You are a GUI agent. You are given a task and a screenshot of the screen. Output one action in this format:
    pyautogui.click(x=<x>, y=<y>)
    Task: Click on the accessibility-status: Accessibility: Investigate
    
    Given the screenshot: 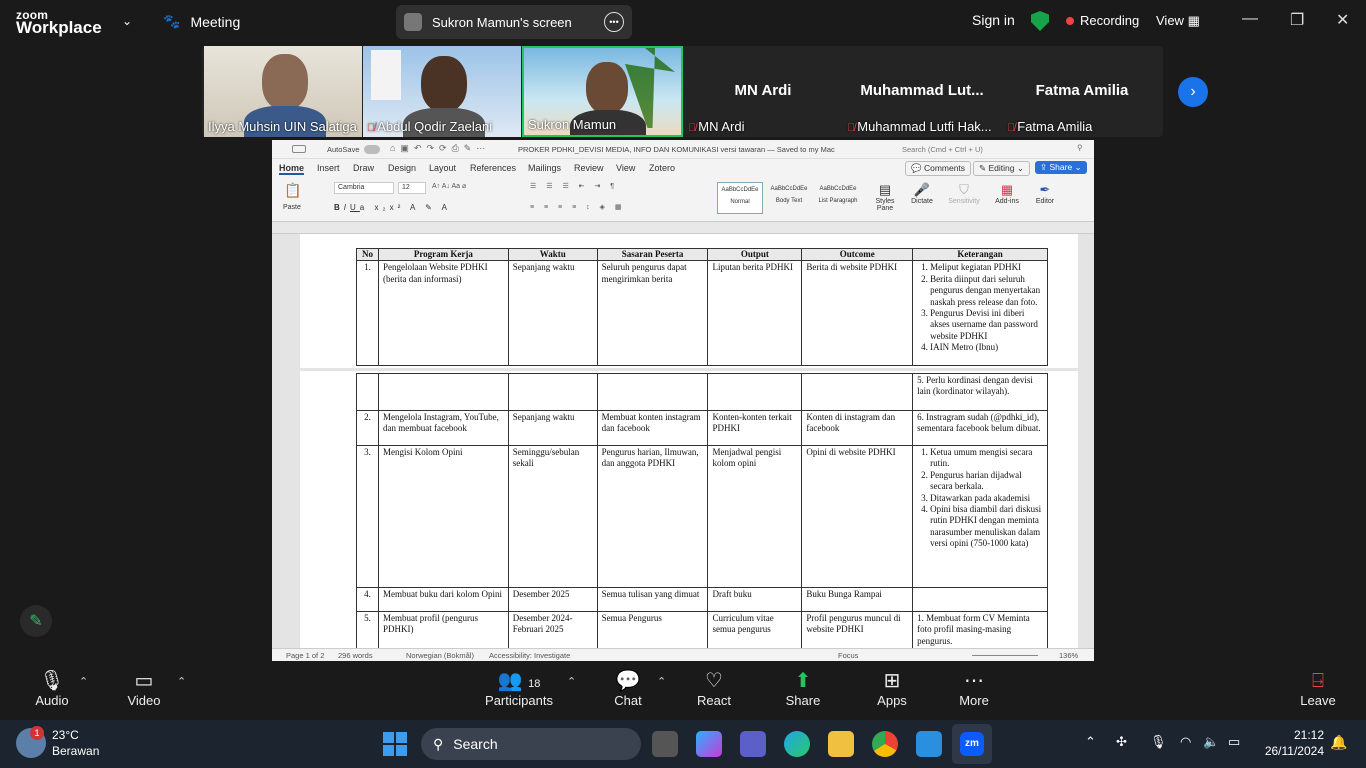 What is the action you would take?
    pyautogui.click(x=529, y=655)
    